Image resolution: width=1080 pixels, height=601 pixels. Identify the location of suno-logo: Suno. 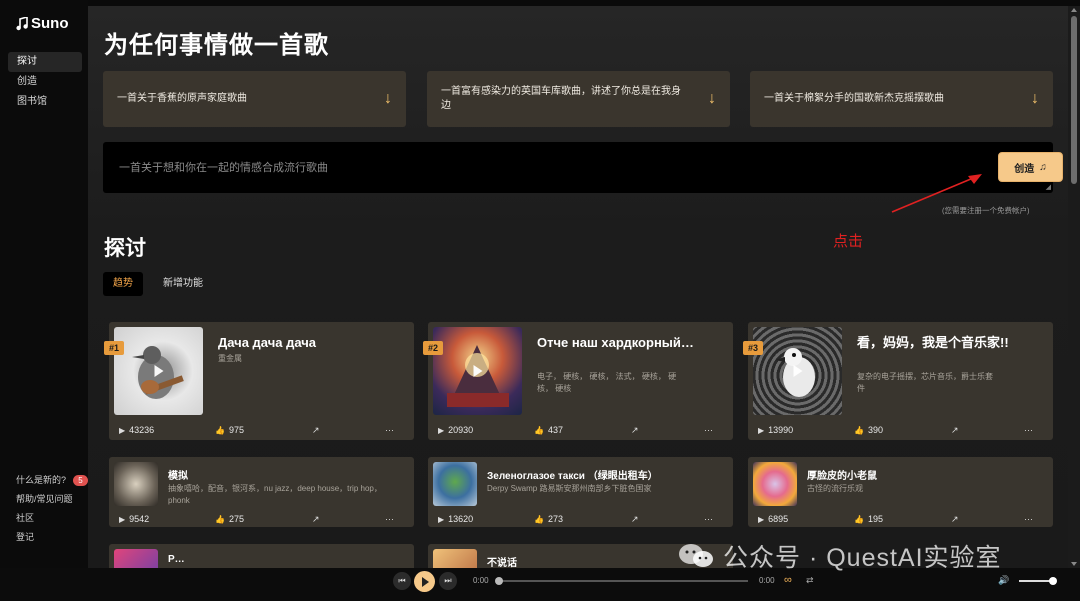
(42, 23).